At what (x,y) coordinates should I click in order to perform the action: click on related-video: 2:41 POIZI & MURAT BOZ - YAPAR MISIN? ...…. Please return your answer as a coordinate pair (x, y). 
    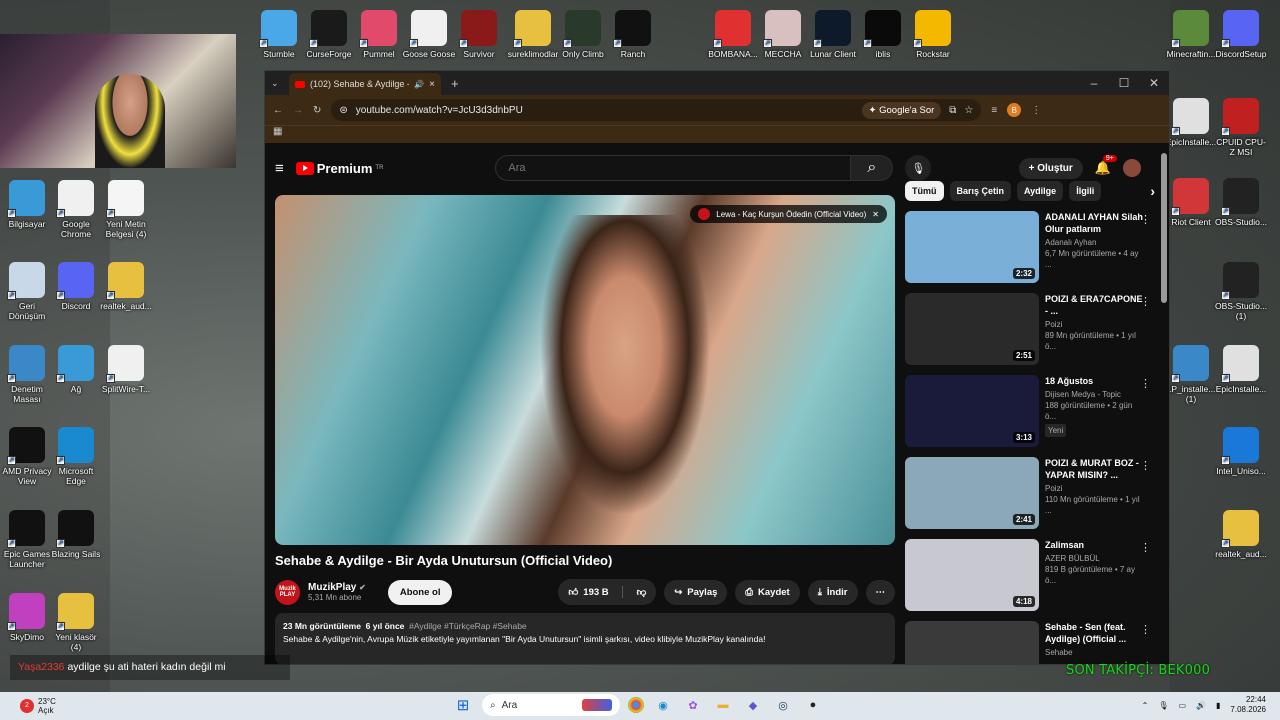
    Looking at the image, I should click on (1030, 498).